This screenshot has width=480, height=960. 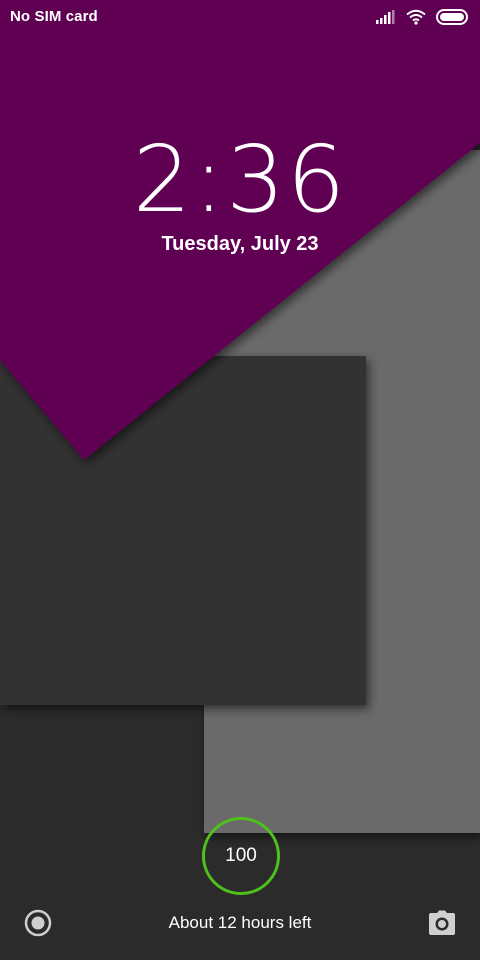 What do you see at coordinates (54, 16) in the screenshot?
I see `carrier-label: No SIM card` at bounding box center [54, 16].